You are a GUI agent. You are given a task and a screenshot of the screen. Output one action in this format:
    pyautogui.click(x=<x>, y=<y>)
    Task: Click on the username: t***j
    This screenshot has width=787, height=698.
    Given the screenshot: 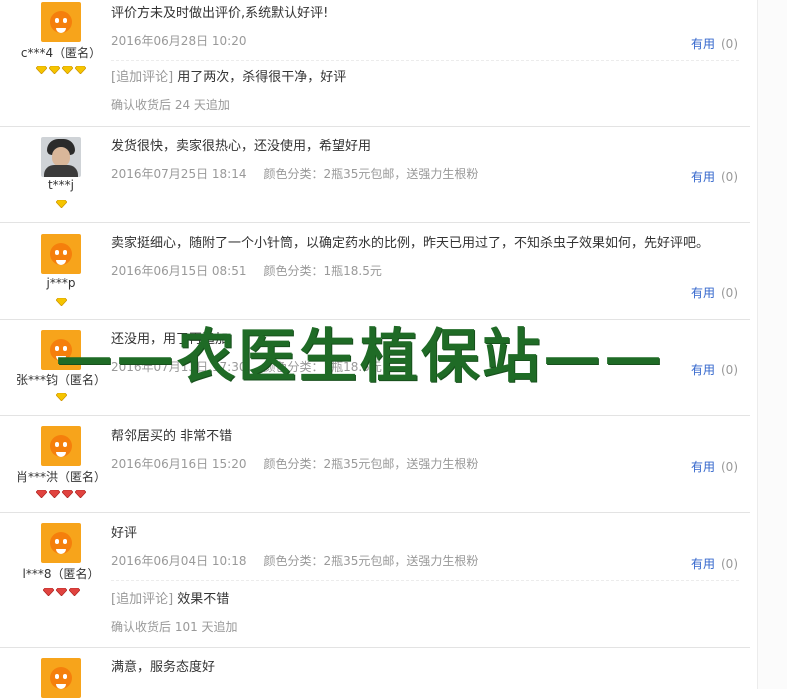 What is the action you would take?
    pyautogui.click(x=61, y=185)
    